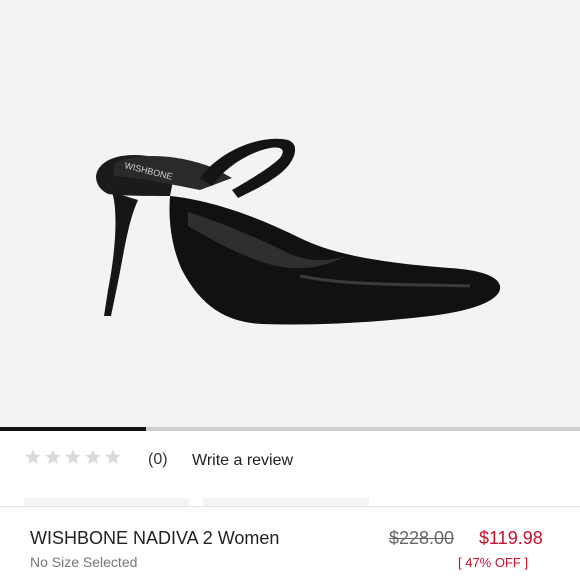  I want to click on discount-badge: [ 47% OFF ], so click(493, 562).